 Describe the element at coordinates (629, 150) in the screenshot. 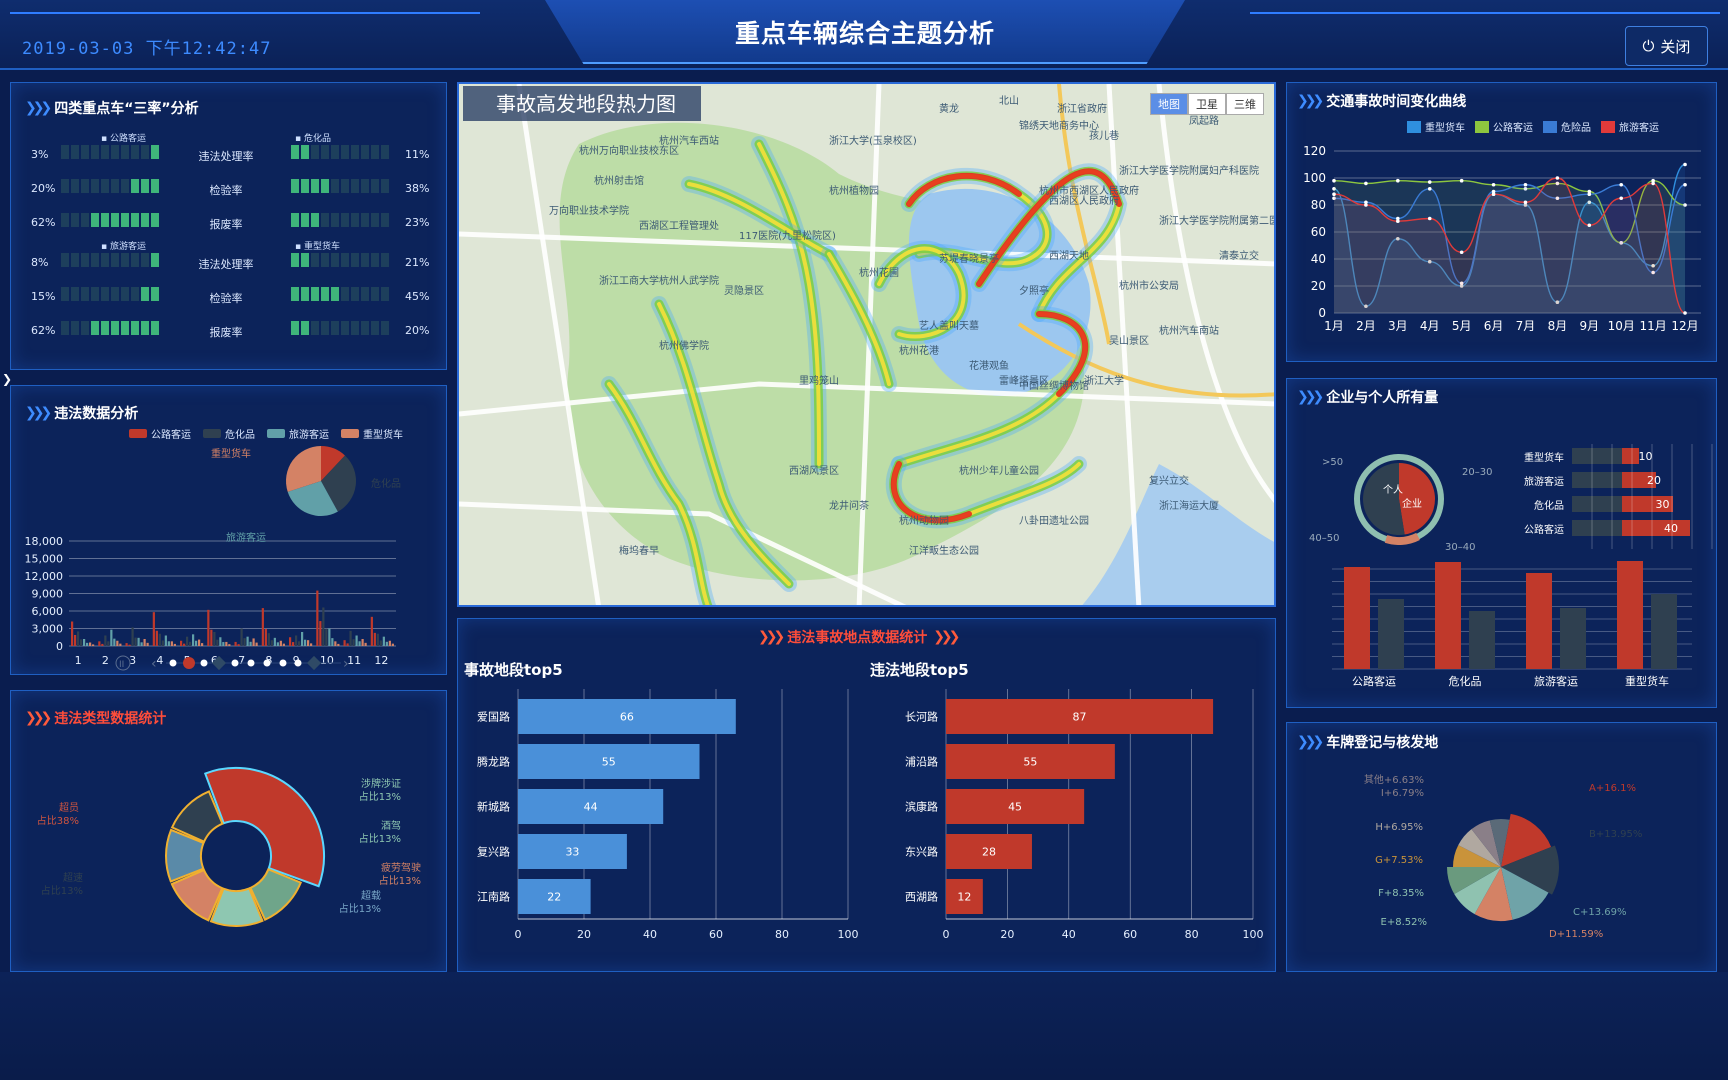

I see `map-place-label: 杭州万向职业技校东区` at that location.